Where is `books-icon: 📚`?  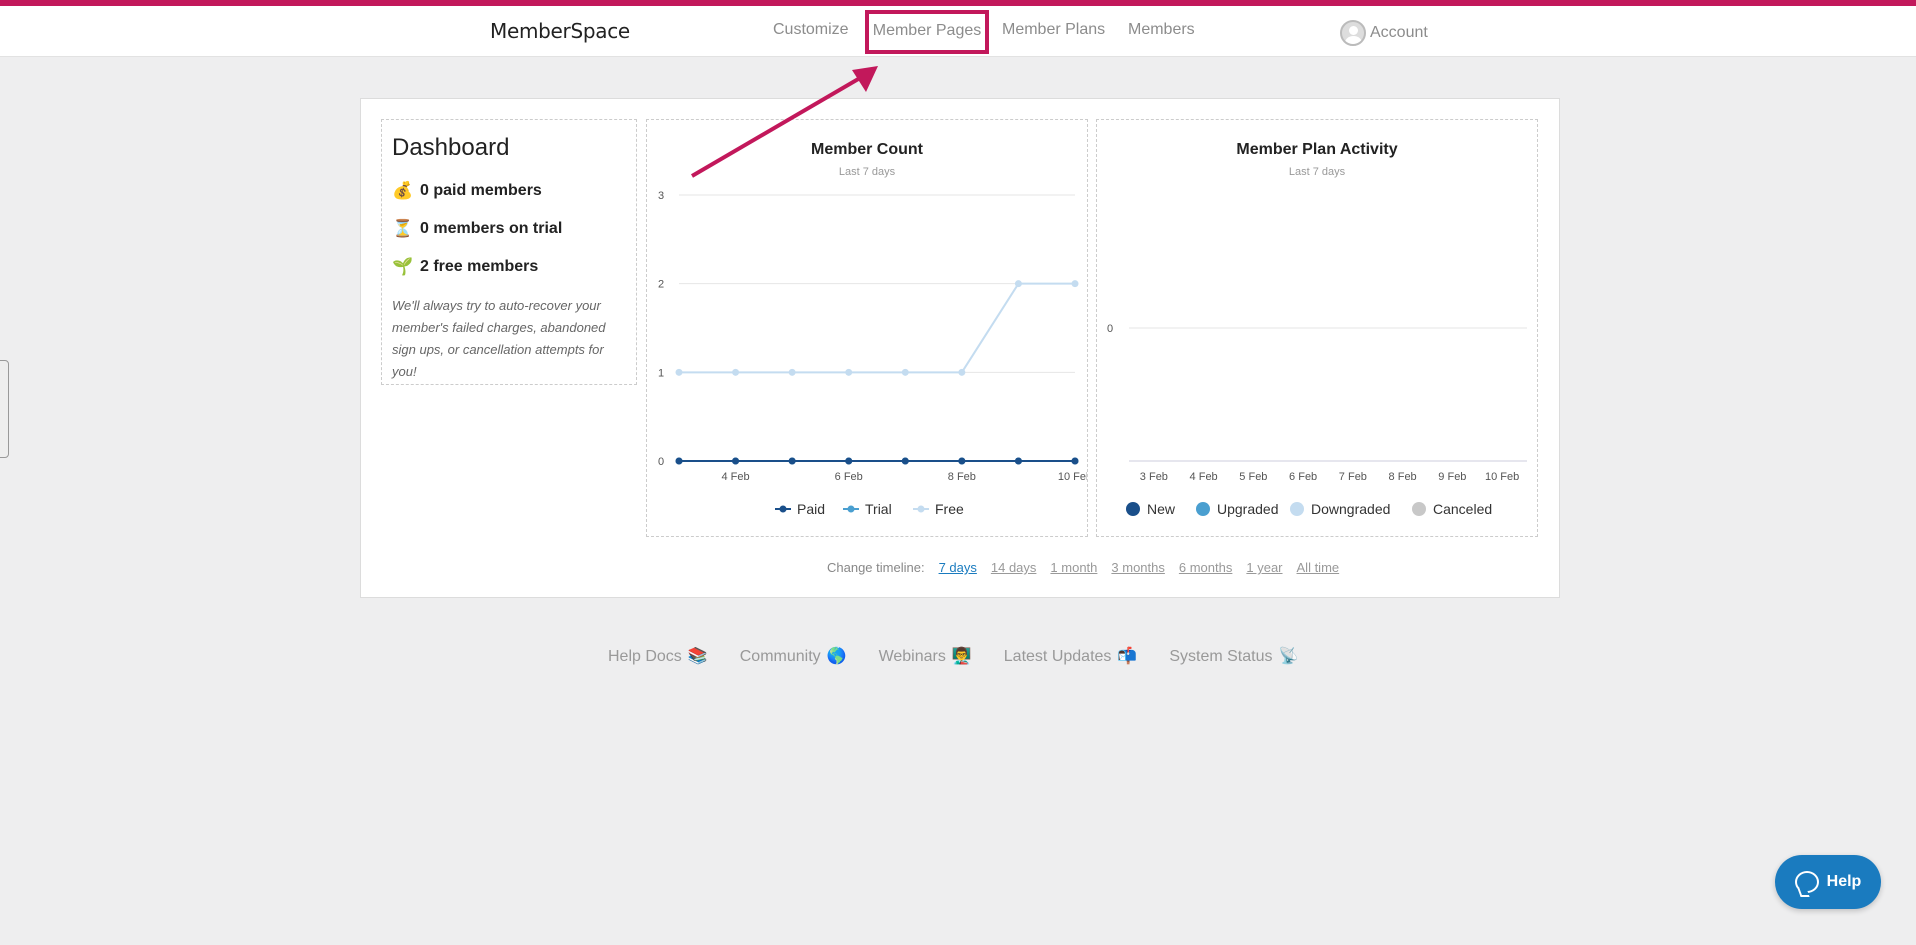 books-icon: 📚 is located at coordinates (697, 656).